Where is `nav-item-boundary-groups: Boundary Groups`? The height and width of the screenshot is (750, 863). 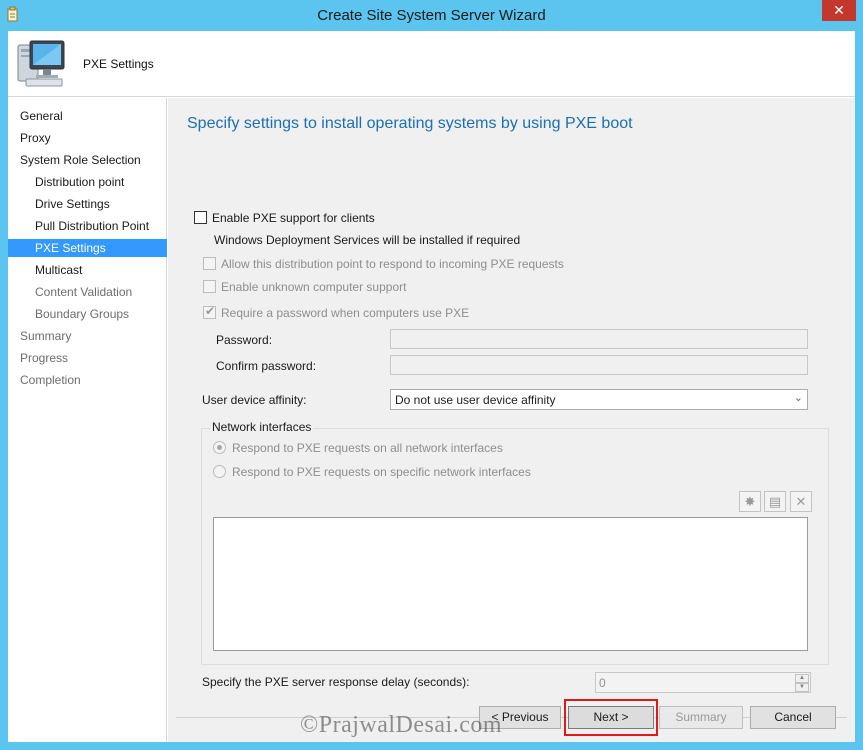 nav-item-boundary-groups: Boundary Groups is located at coordinates (82, 314).